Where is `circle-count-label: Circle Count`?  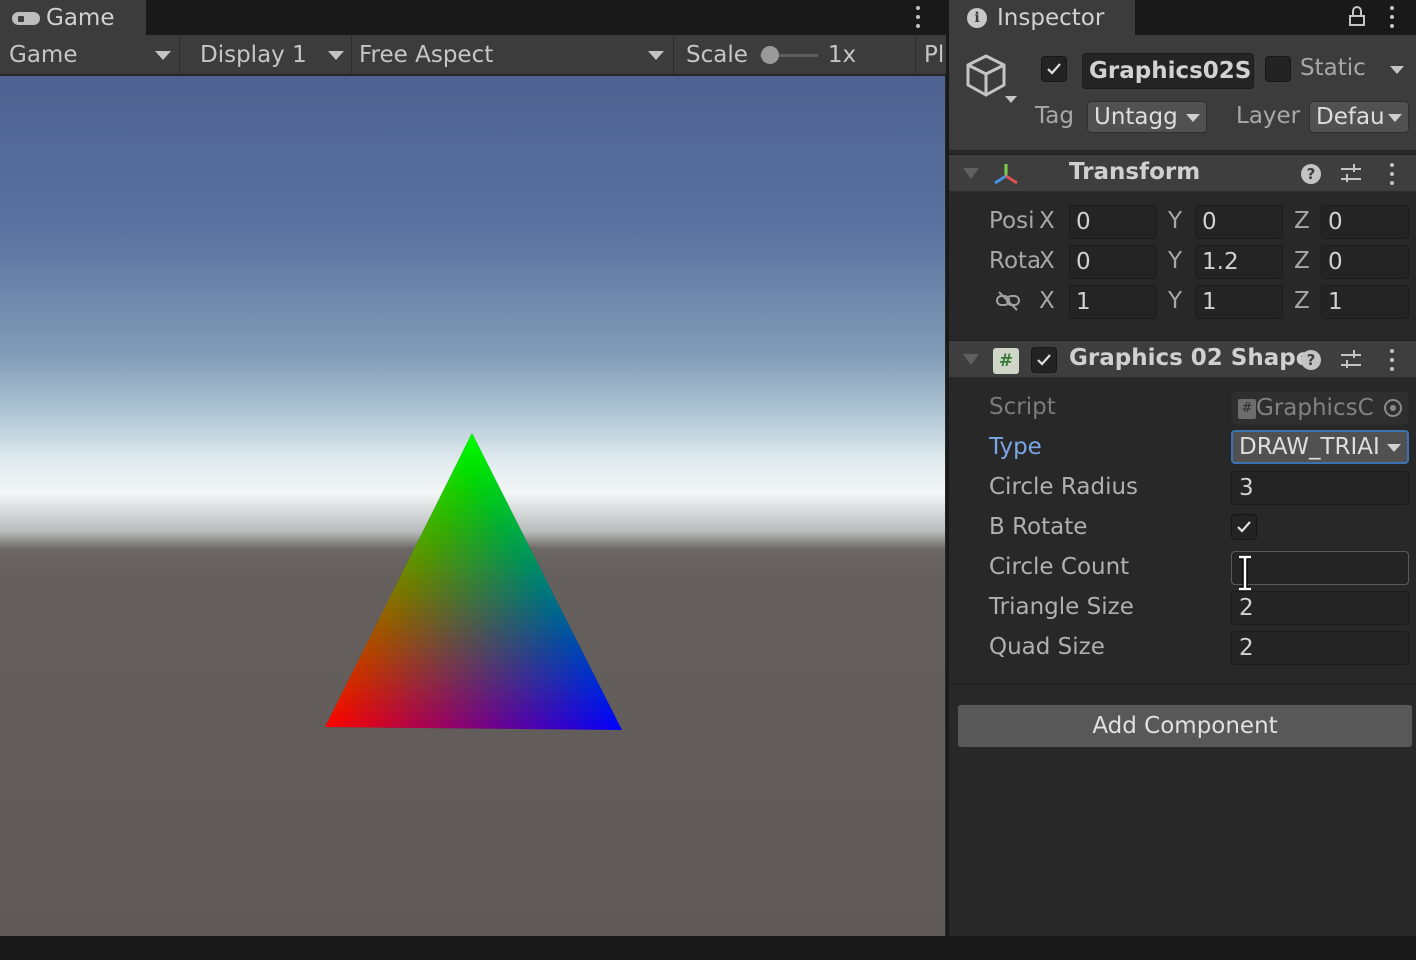
circle-count-label: Circle Count is located at coordinates (1059, 567).